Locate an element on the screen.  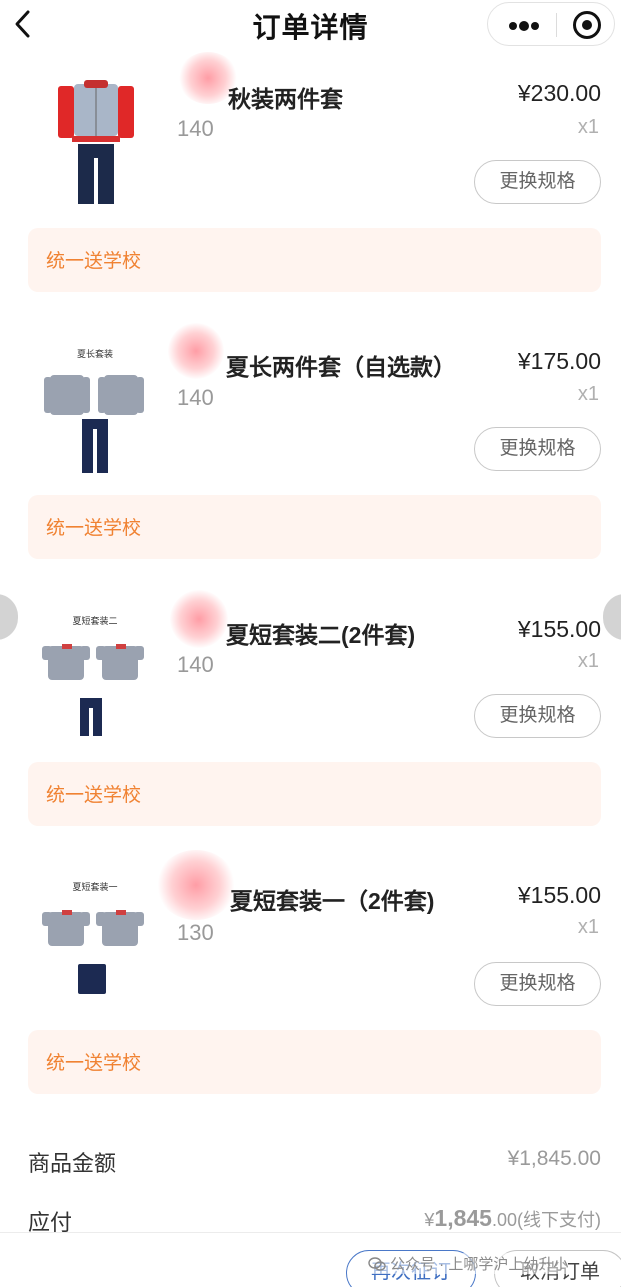
more-dots-icon is located at coordinates (523, 25).